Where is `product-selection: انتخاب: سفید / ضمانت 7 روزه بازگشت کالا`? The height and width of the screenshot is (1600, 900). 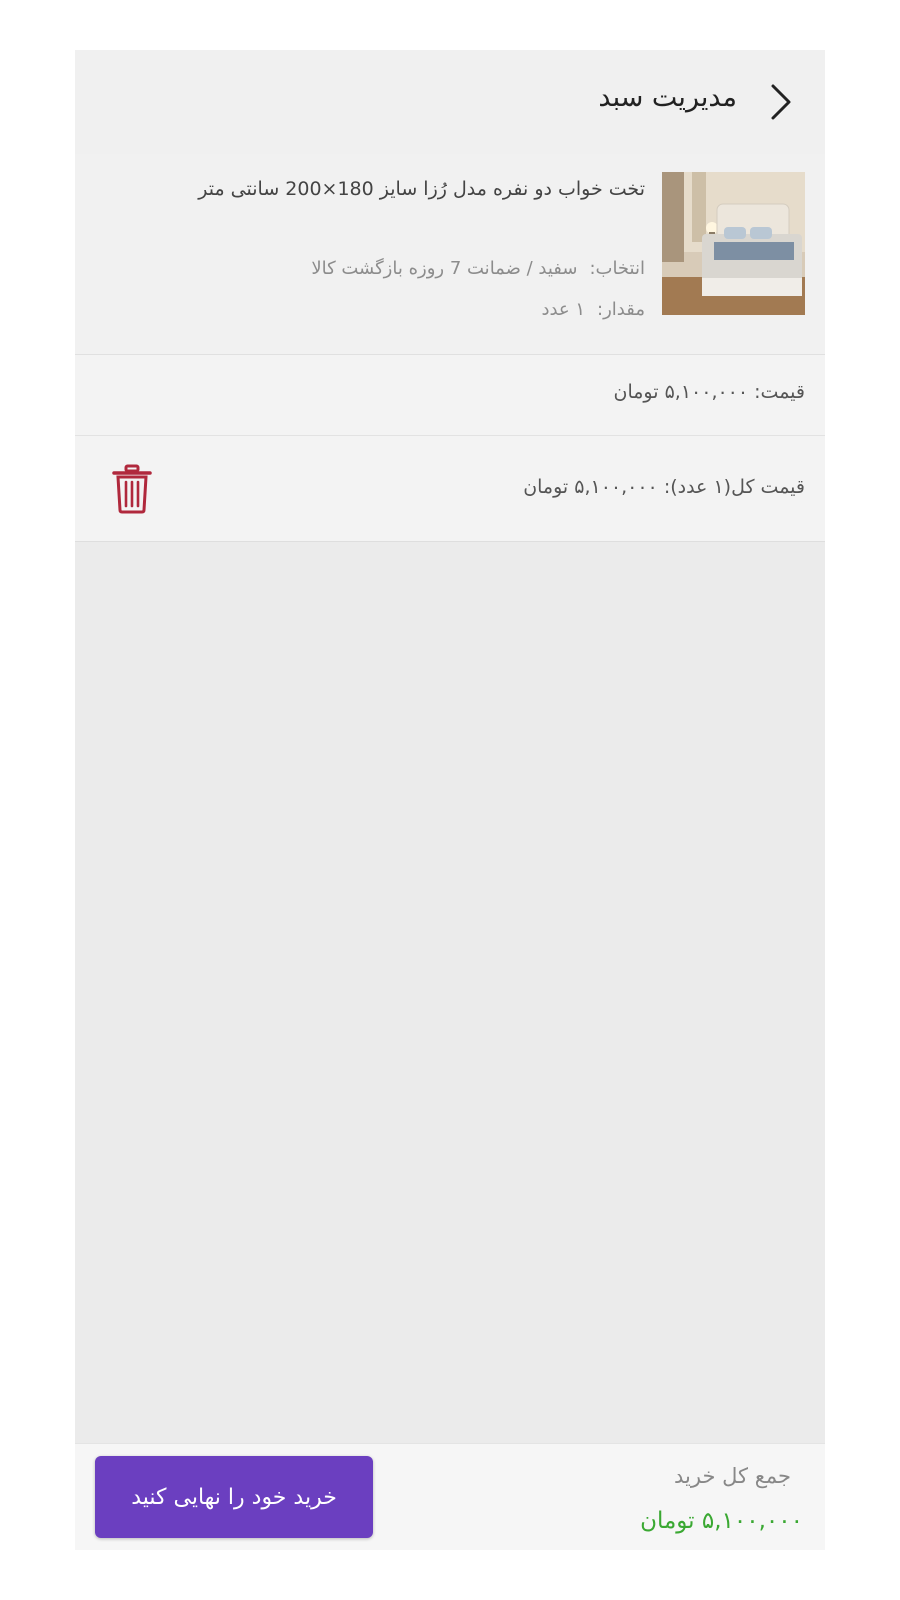 product-selection: انتخاب: سفید / ضمانت 7 روزه بازگشت کالا is located at coordinates (478, 268).